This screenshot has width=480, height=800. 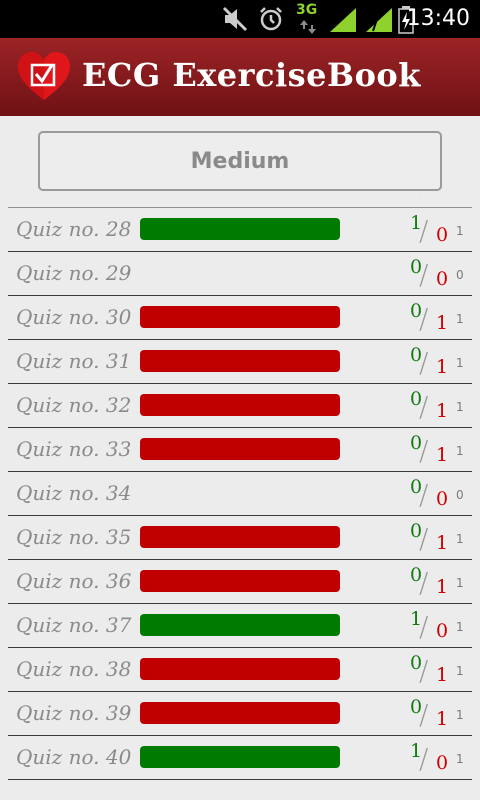 I want to click on quiz-row: Quiz no. 35 0/1 1, so click(x=240, y=538).